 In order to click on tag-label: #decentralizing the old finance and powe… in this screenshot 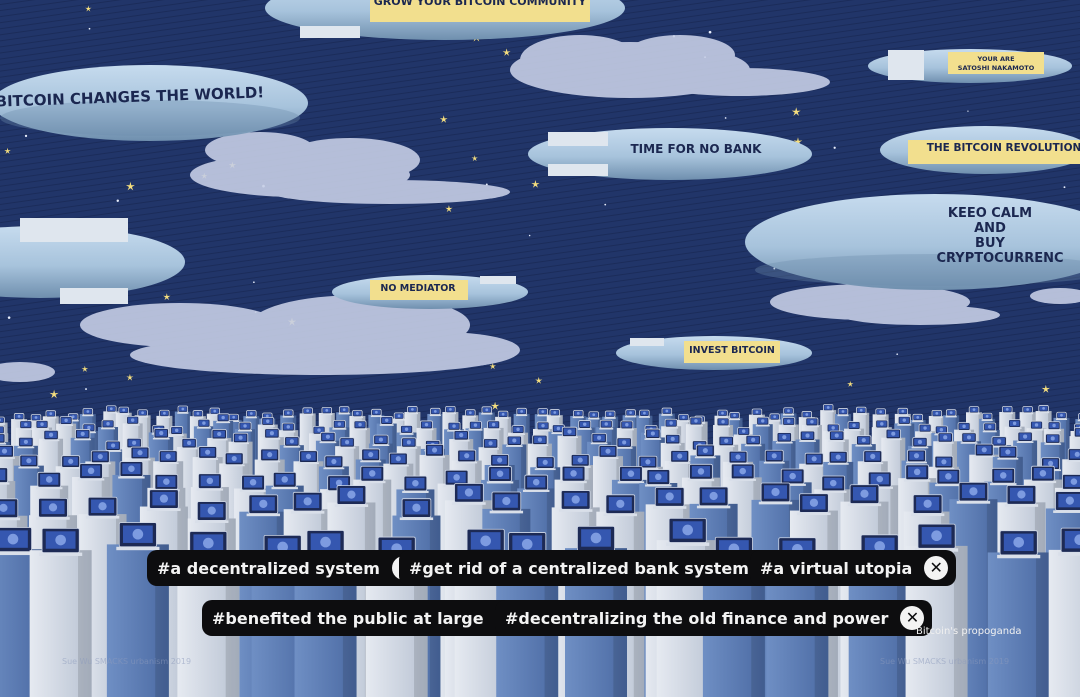, I will do `click(697, 618)`.